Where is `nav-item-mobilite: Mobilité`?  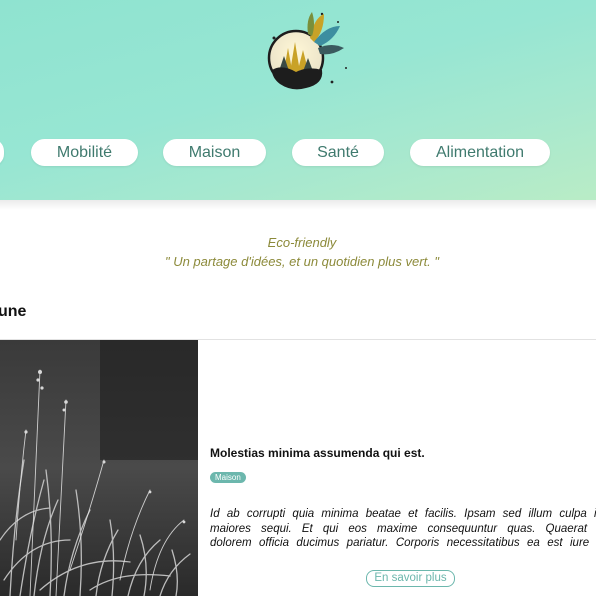 nav-item-mobilite: Mobilité is located at coordinates (84, 152).